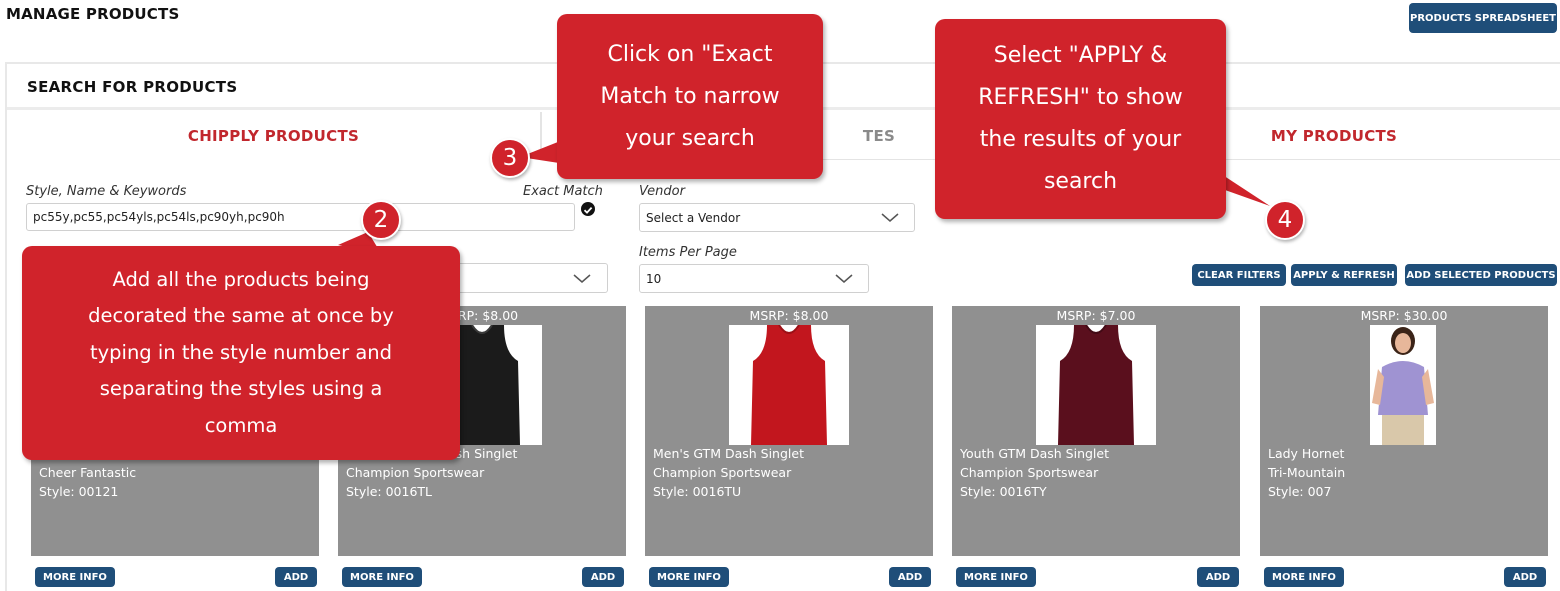 This screenshot has width=1560, height=591. I want to click on apply-refresh-button: APPLY & REFRESH, so click(1344, 275).